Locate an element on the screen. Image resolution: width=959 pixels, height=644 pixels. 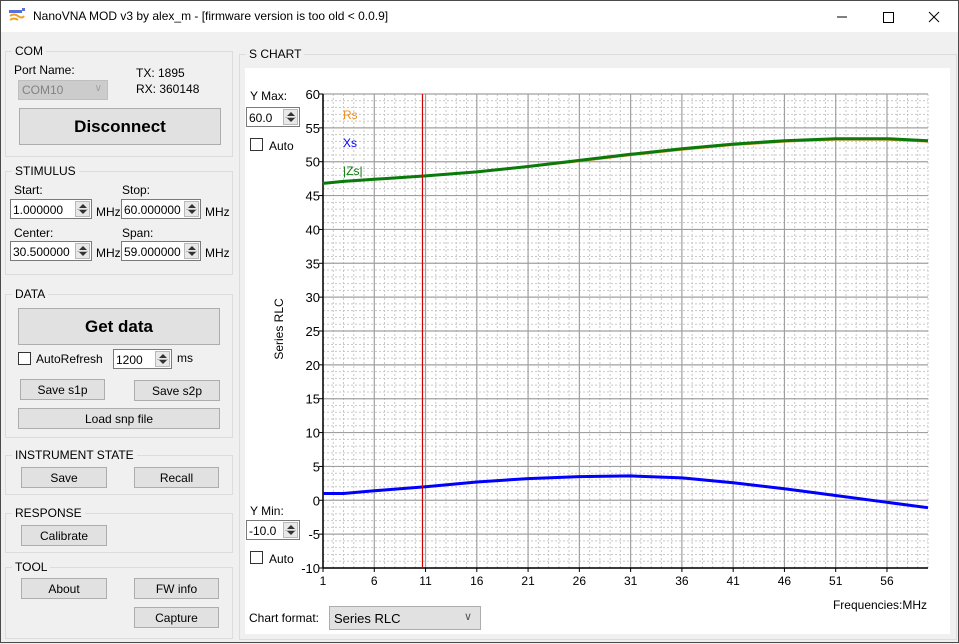
center-unit: MHz is located at coordinates (108, 253).